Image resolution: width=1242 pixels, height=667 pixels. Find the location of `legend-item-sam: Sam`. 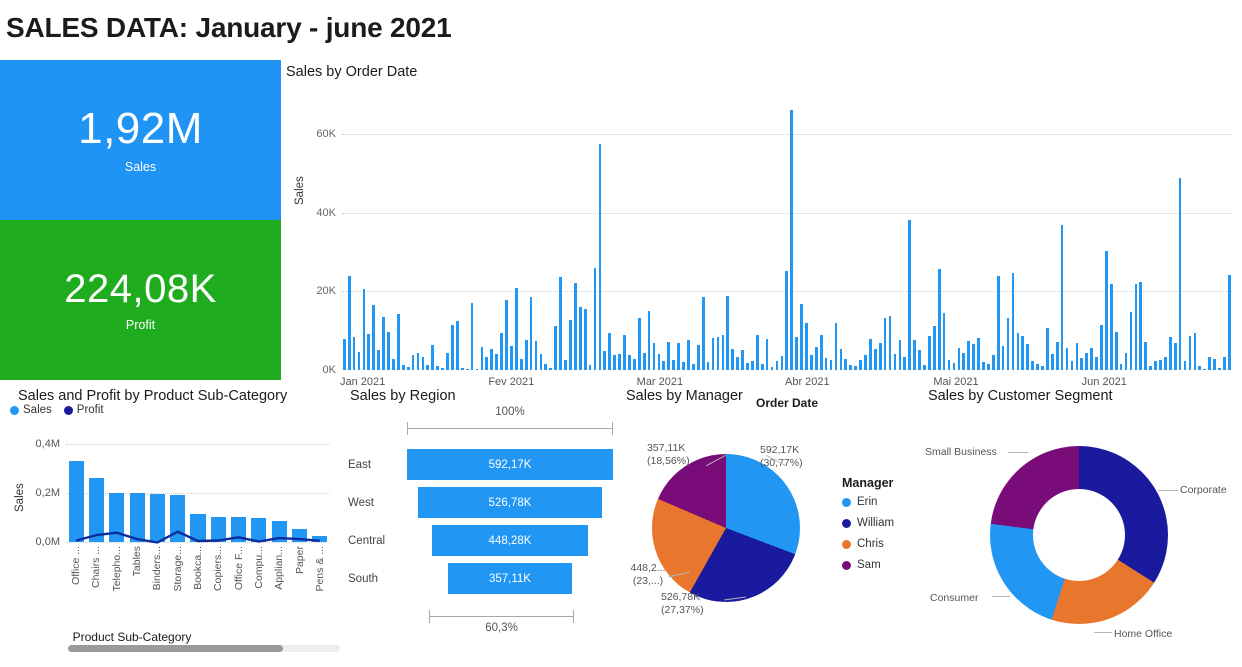

legend-item-sam: Sam is located at coordinates (868, 565).